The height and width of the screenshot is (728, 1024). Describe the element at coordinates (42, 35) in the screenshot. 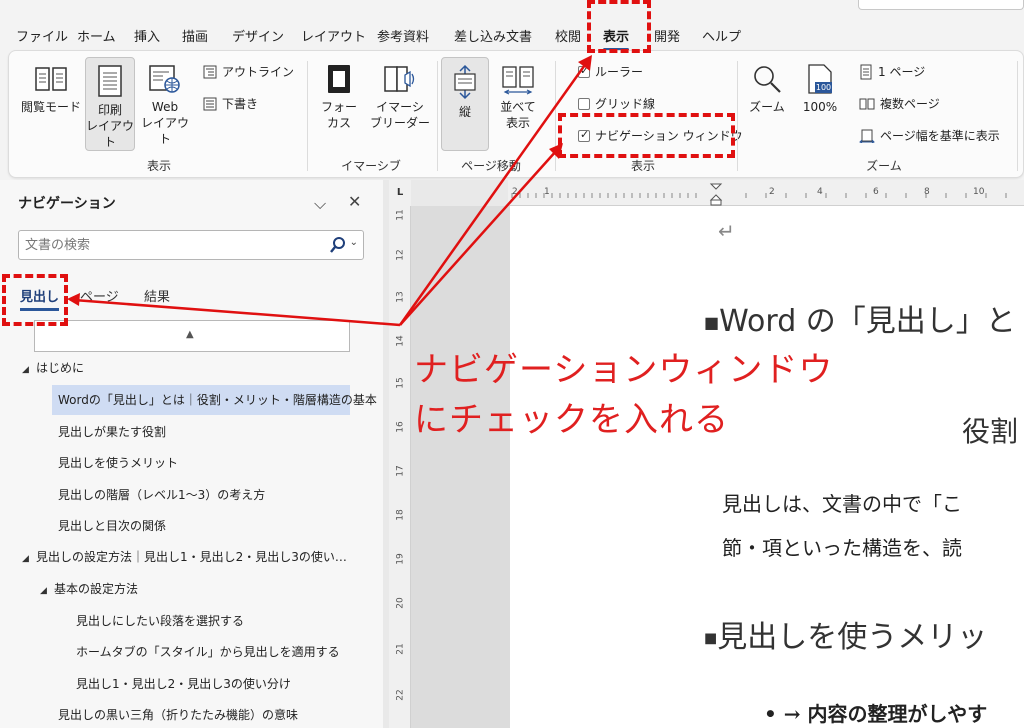

I see `tab-file: ファイル` at that location.